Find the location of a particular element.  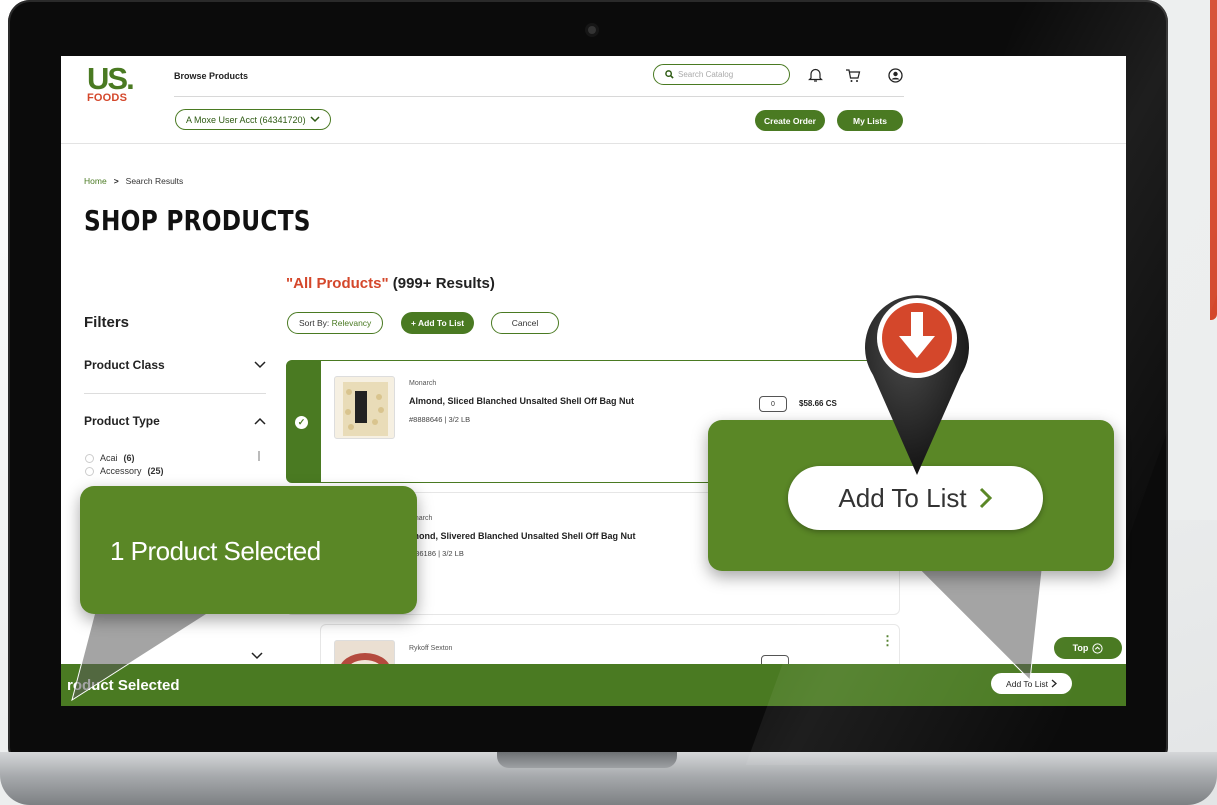

product-meta: 886186 | 3/2 LB is located at coordinates (437, 553).